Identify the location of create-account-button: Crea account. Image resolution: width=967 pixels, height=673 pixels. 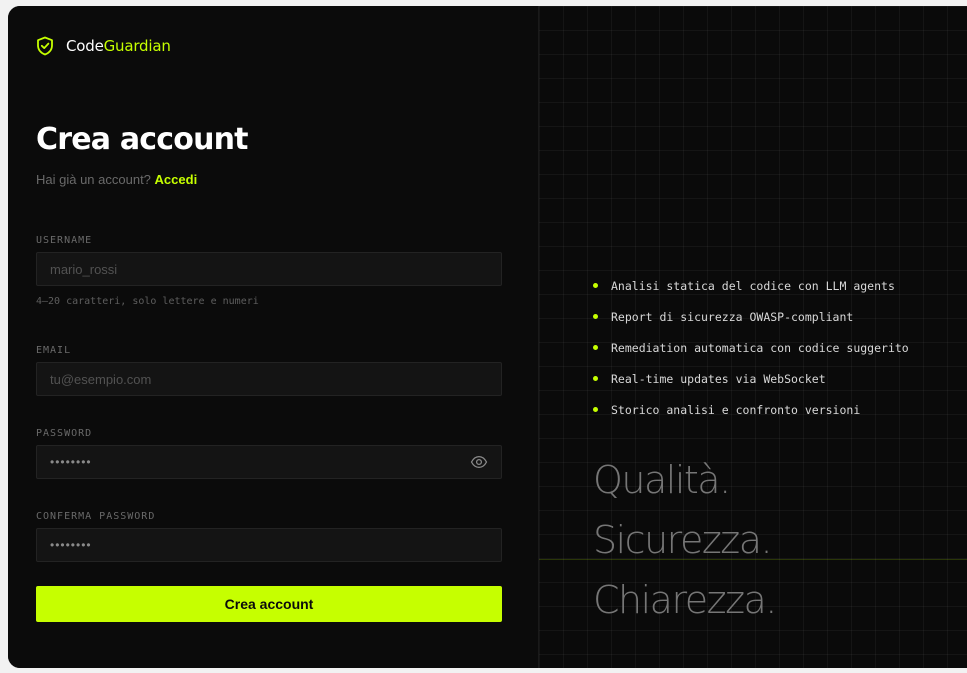
(269, 604).